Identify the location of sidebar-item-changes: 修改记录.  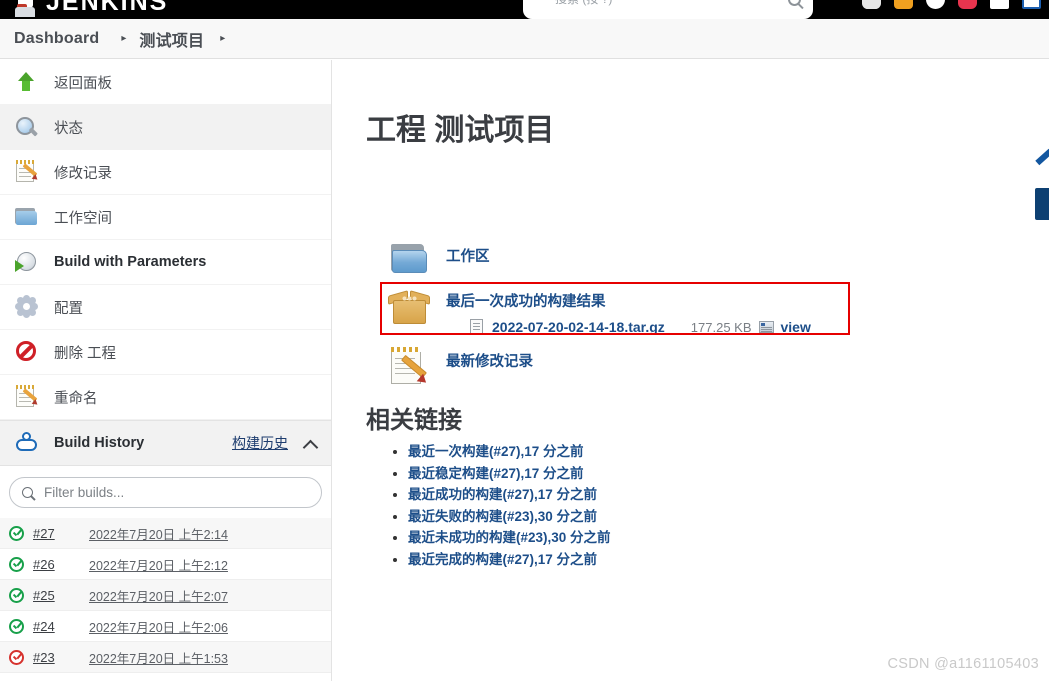
(165, 172).